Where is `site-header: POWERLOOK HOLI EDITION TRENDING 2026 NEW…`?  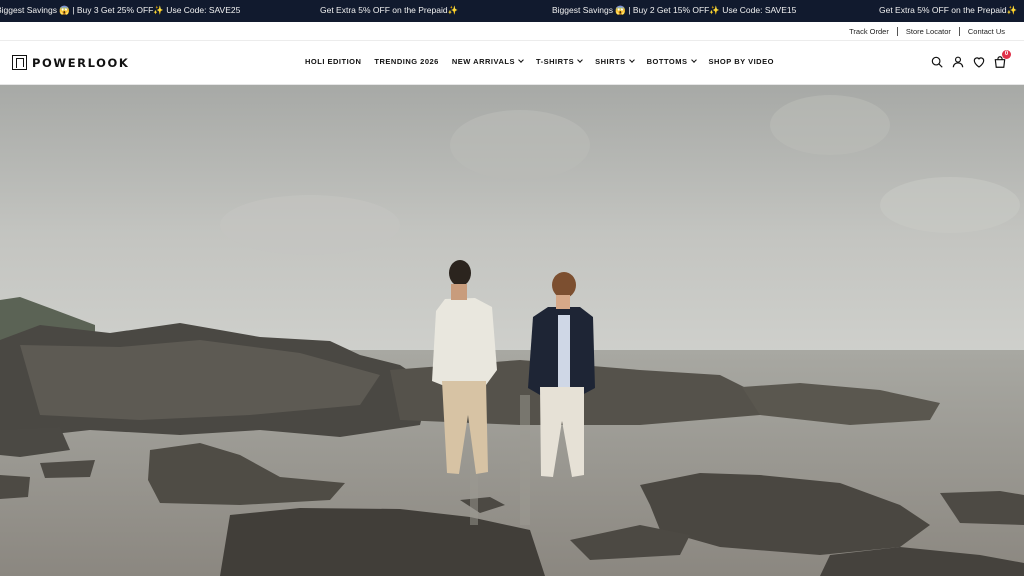
site-header: POWERLOOK HOLI EDITION TRENDING 2026 NEW… is located at coordinates (512, 63).